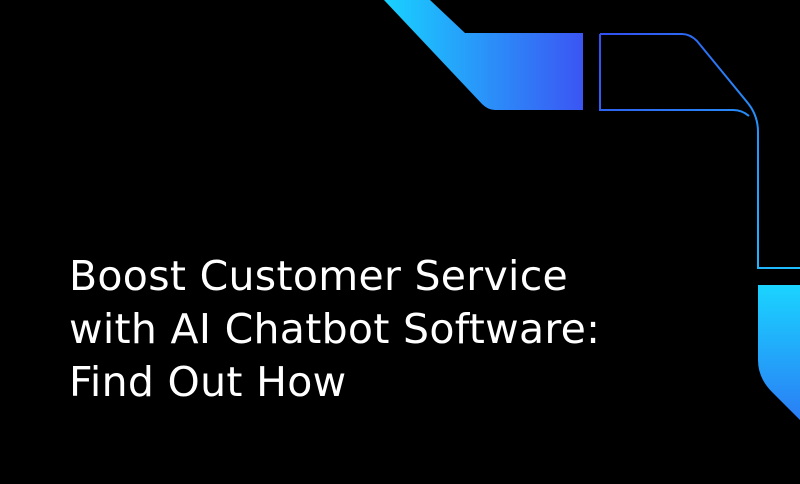 The height and width of the screenshot is (484, 800). I want to click on outline-bracket-shape, so click(699, 151).